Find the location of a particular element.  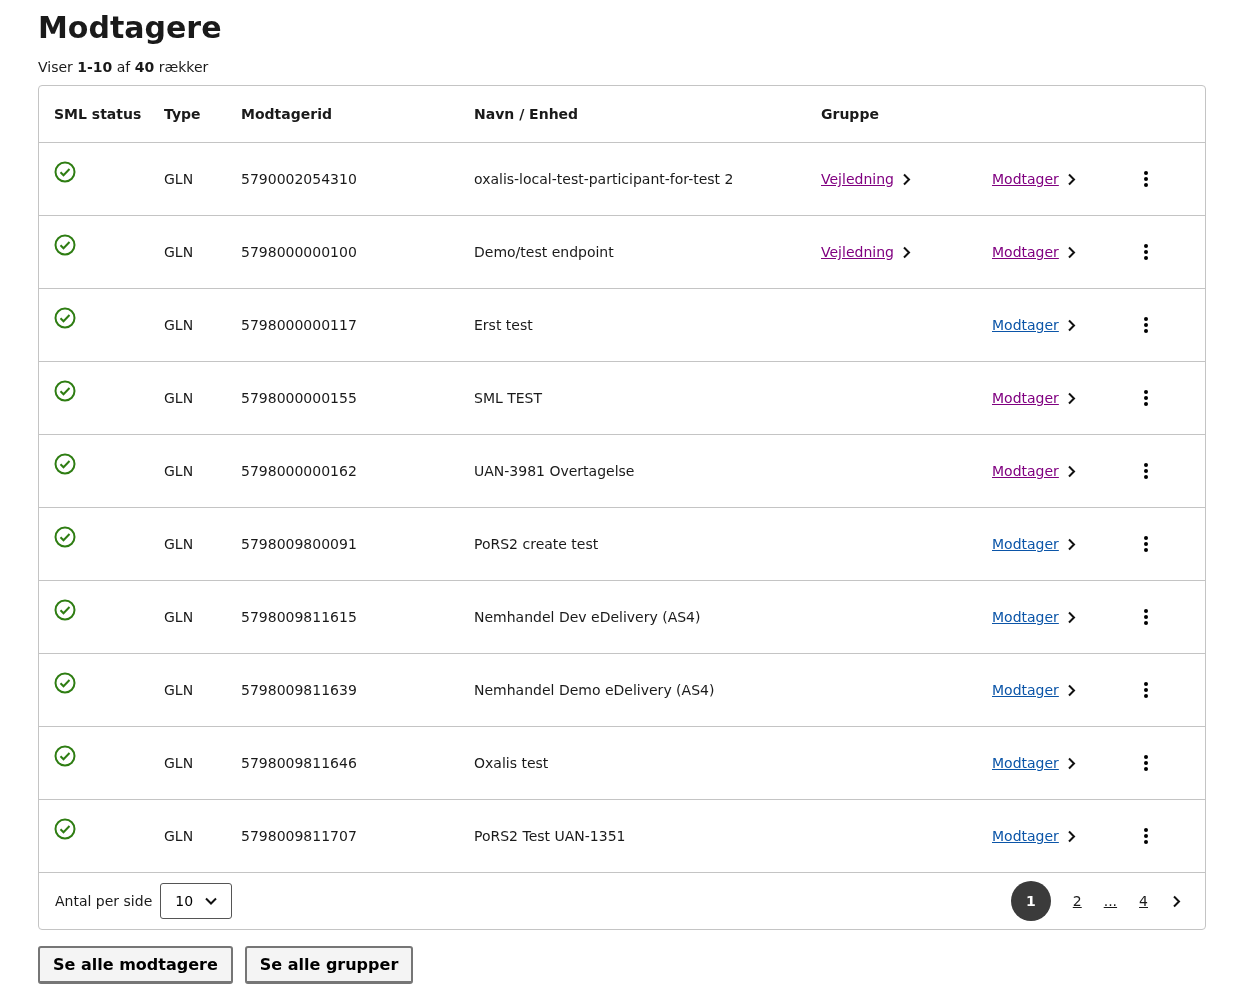

page-link: 1 is located at coordinates (1030, 901).